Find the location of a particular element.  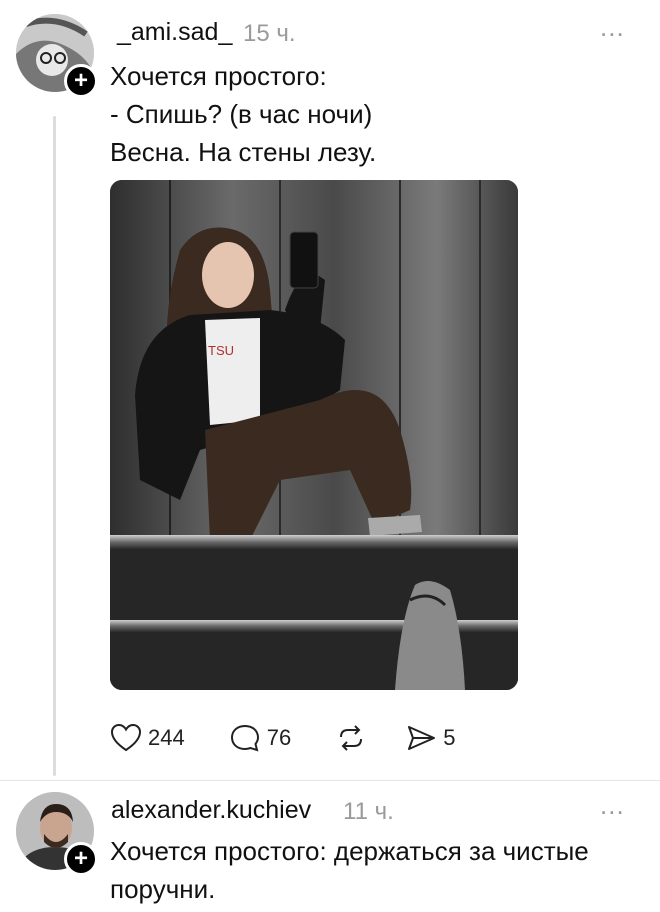

comment-count: 76 is located at coordinates (279, 737).